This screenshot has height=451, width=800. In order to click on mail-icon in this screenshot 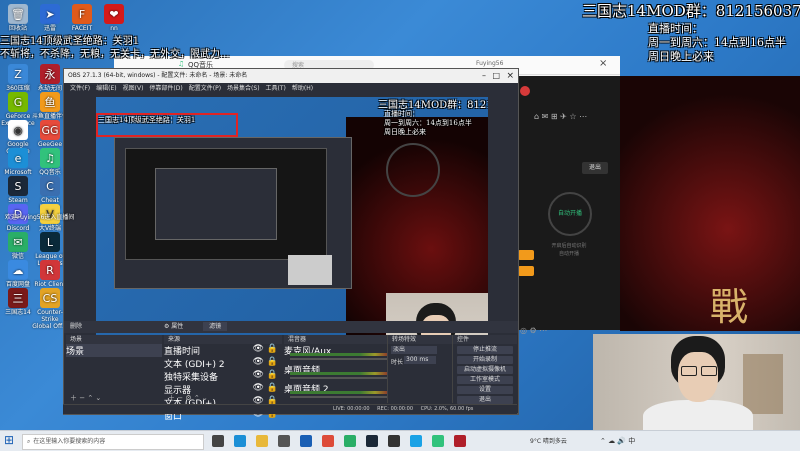, I will do `click(306, 441)`.